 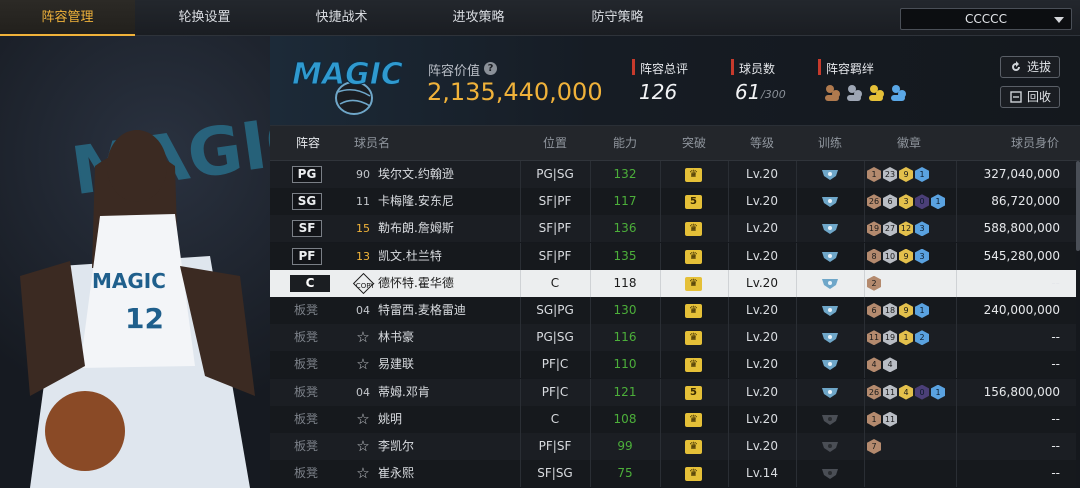 What do you see at coordinates (673, 392) in the screenshot?
I see `table-row: 板凳 04 蒂姆.邓肯 PF|C 121 5 Lv.20 26 11 4 0 1 156,800,000` at bounding box center [673, 392].